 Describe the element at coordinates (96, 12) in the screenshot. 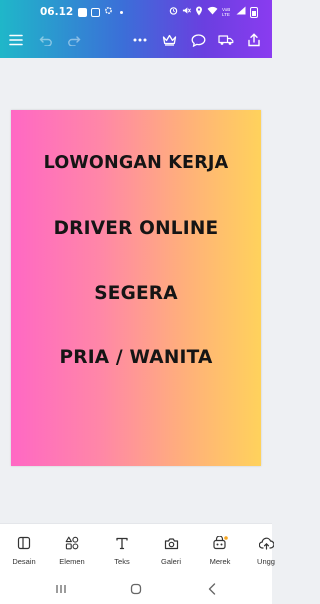

I see `gallery-icon` at that location.